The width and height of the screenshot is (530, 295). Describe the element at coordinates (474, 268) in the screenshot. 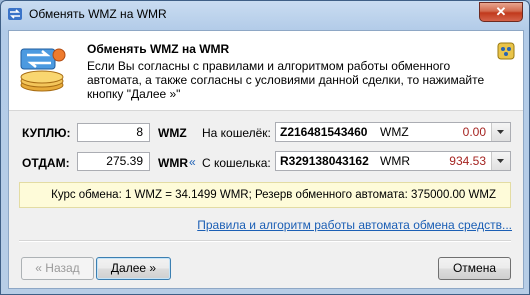

I see `cancel-button: Отмена` at that location.